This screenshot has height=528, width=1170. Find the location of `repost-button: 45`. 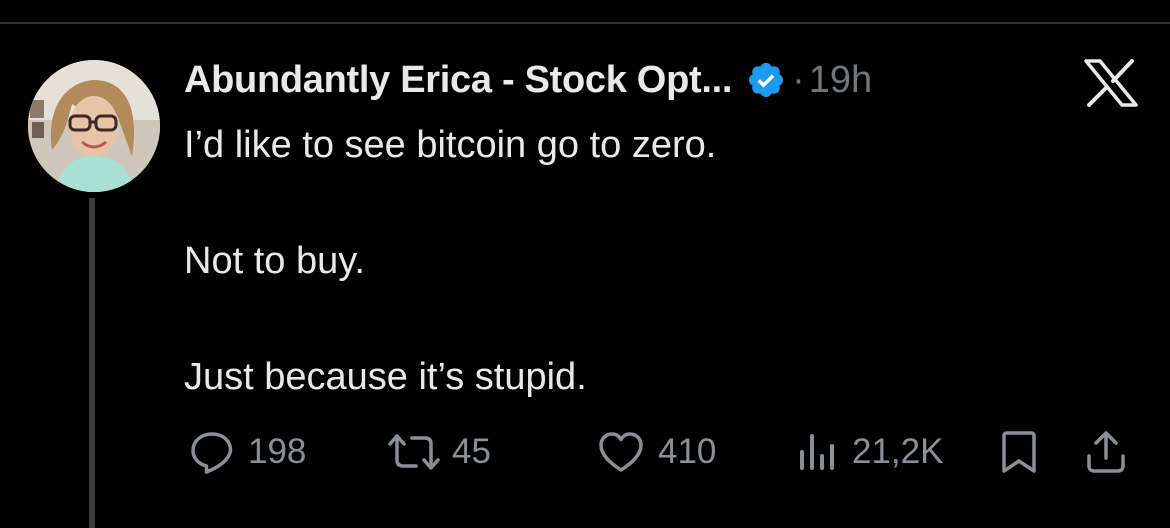

repost-button: 45 is located at coordinates (437, 452).